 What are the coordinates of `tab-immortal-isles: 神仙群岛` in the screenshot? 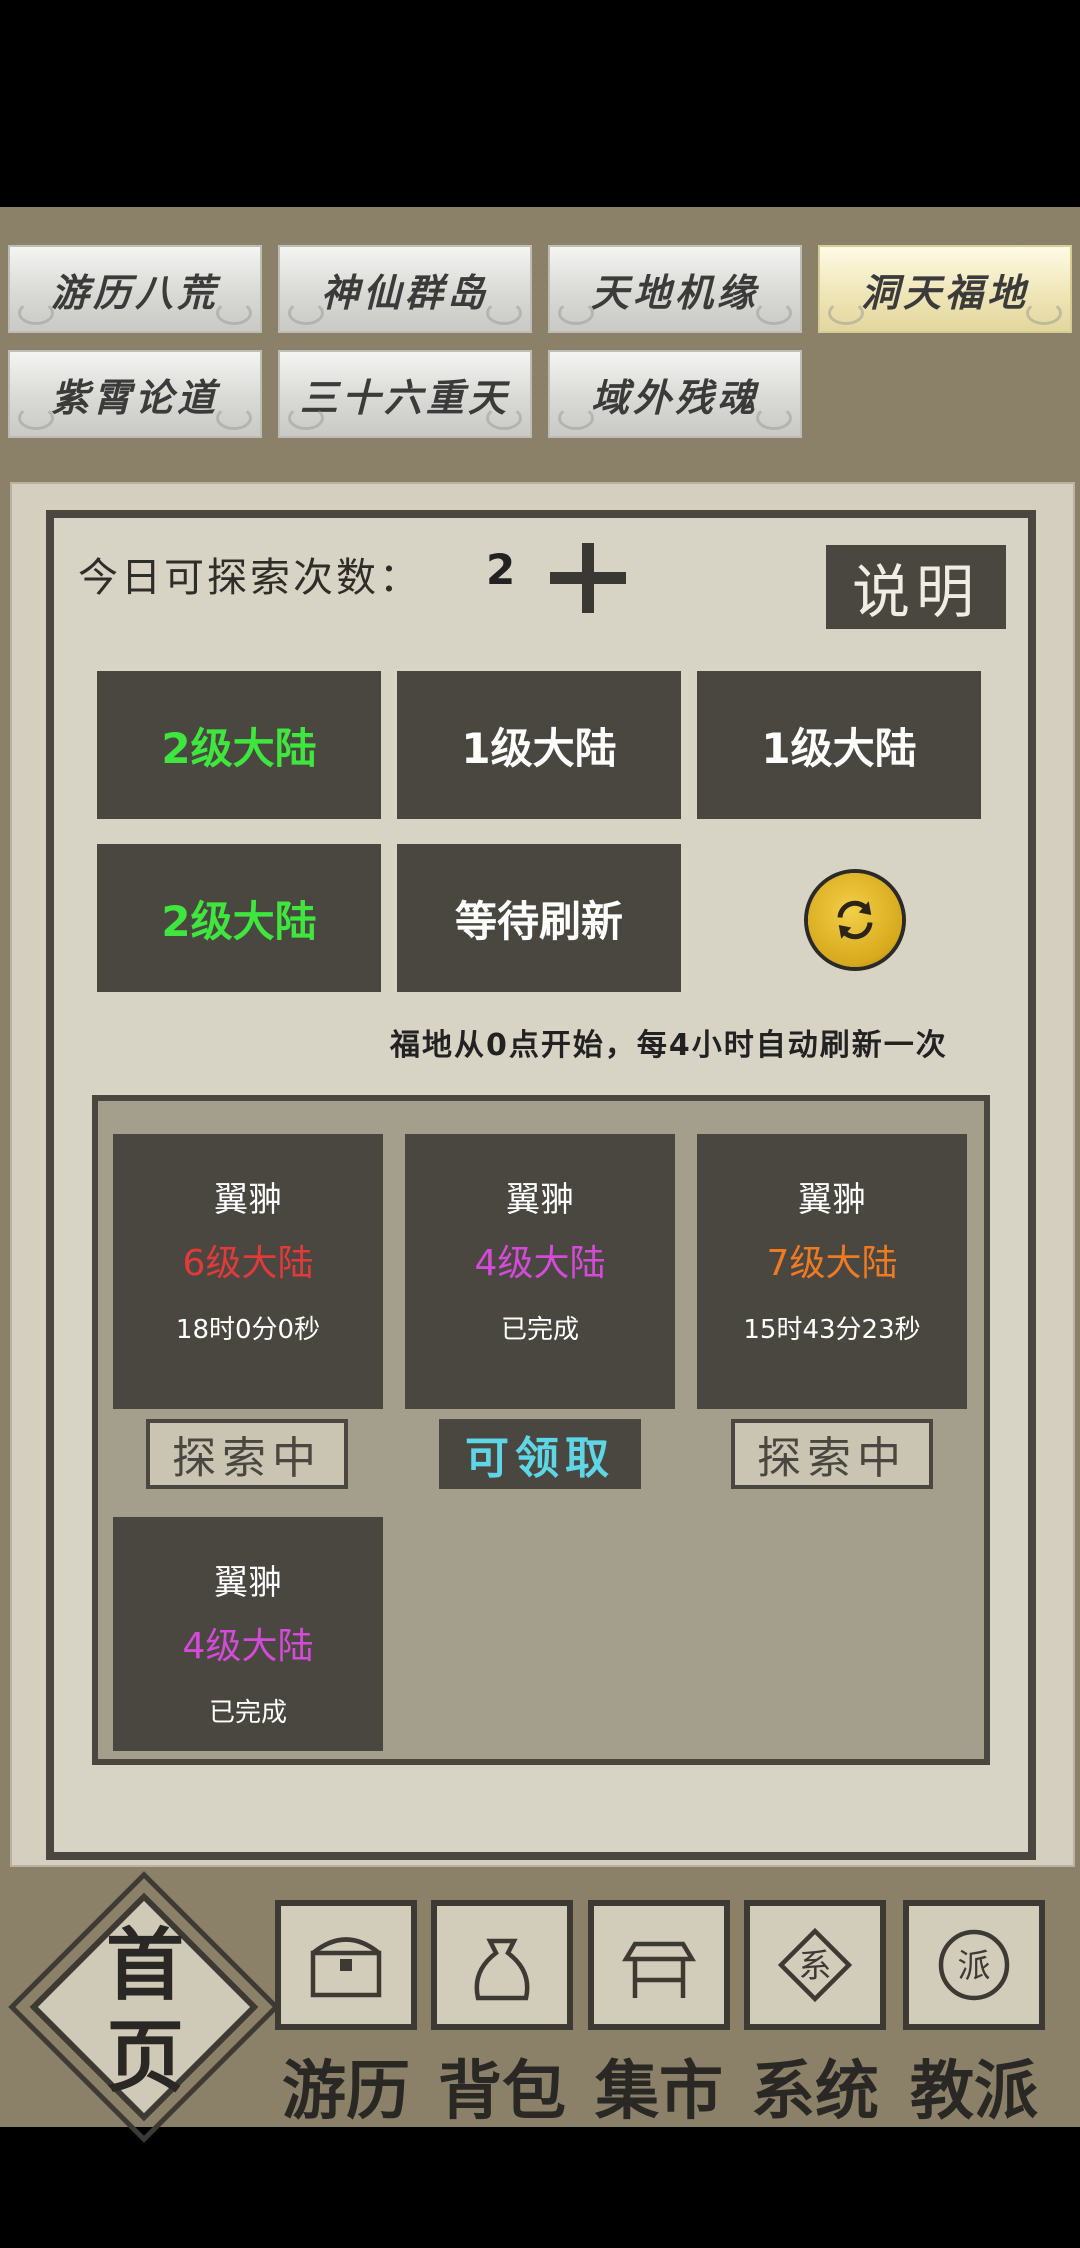 It's located at (405, 289).